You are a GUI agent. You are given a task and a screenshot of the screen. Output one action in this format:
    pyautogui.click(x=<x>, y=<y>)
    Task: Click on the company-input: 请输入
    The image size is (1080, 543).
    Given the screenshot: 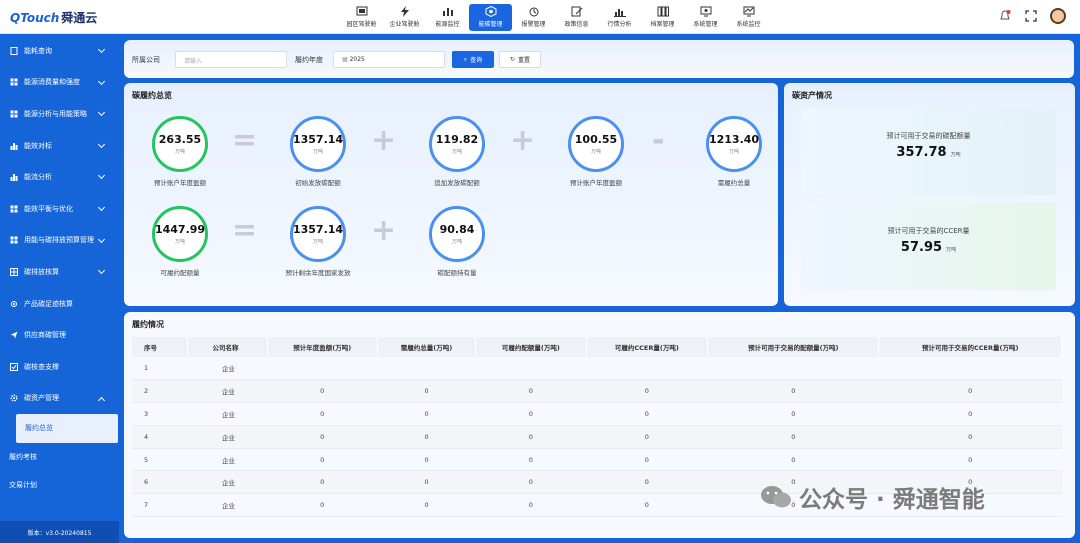 What is the action you would take?
    pyautogui.click(x=231, y=59)
    